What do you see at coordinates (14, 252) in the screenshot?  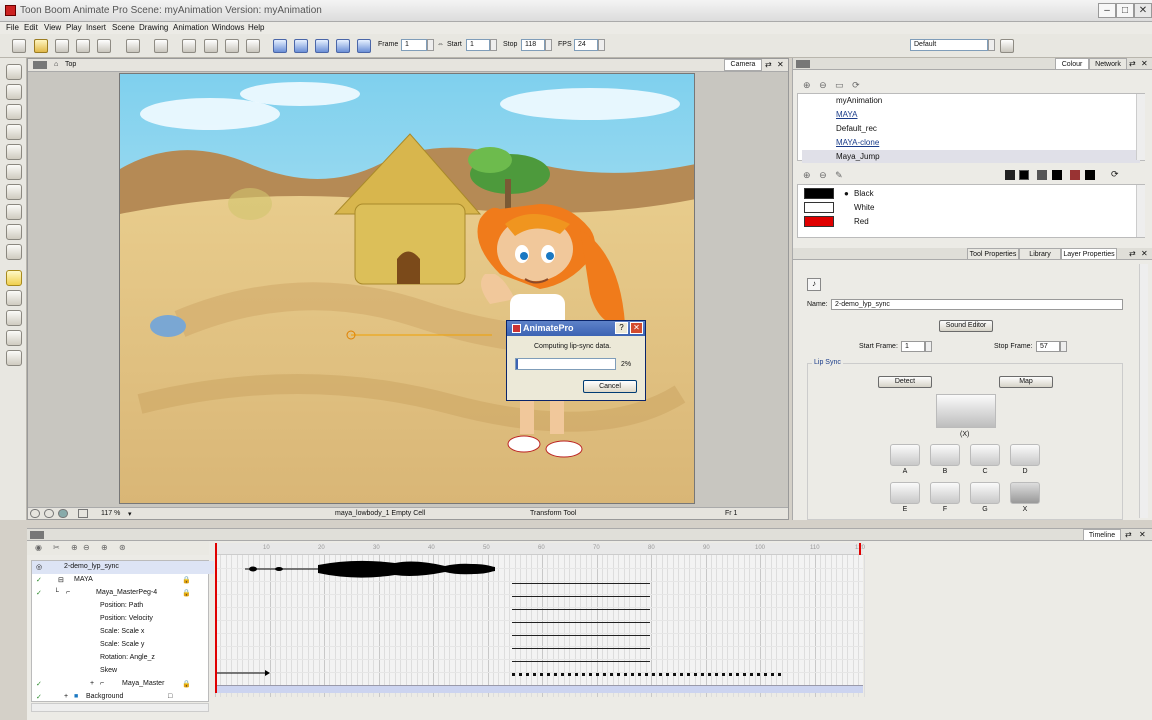 I see `zoom-tool-icon` at bounding box center [14, 252].